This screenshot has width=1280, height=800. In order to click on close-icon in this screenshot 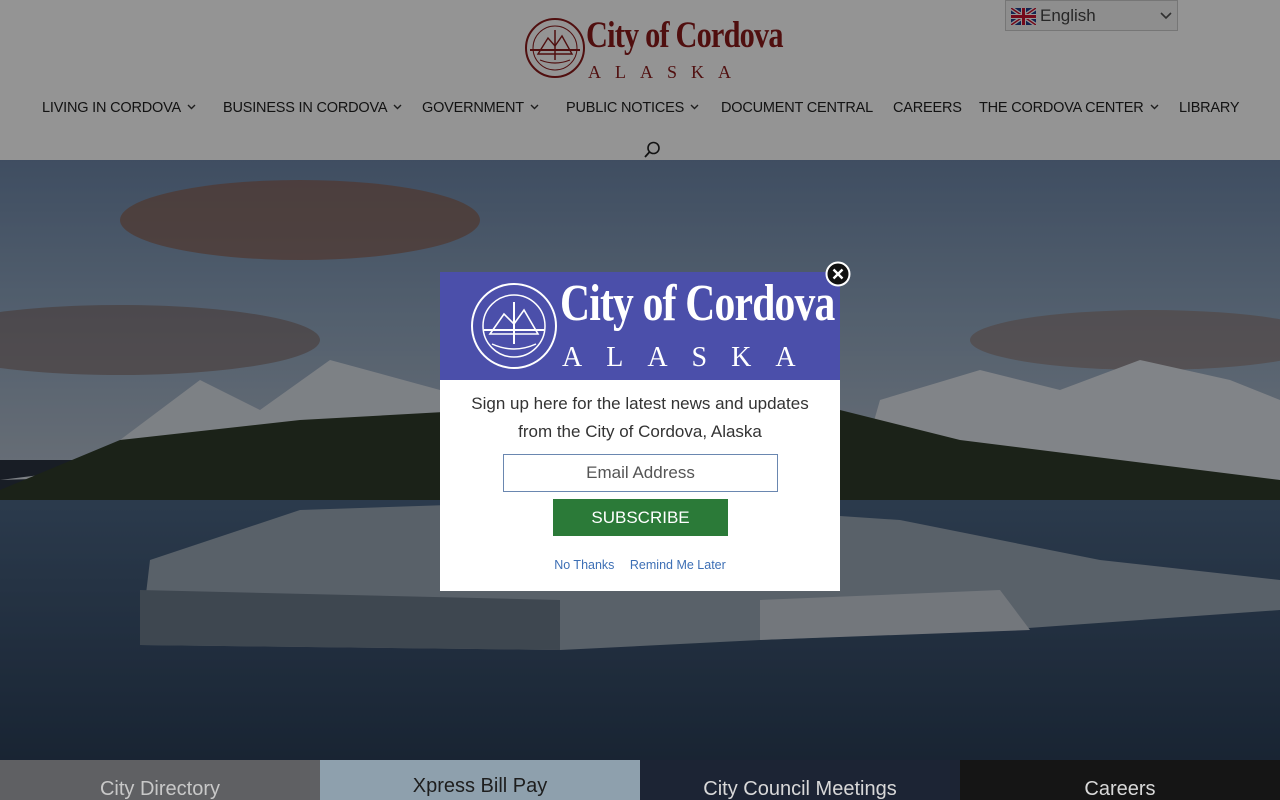, I will do `click(838, 274)`.